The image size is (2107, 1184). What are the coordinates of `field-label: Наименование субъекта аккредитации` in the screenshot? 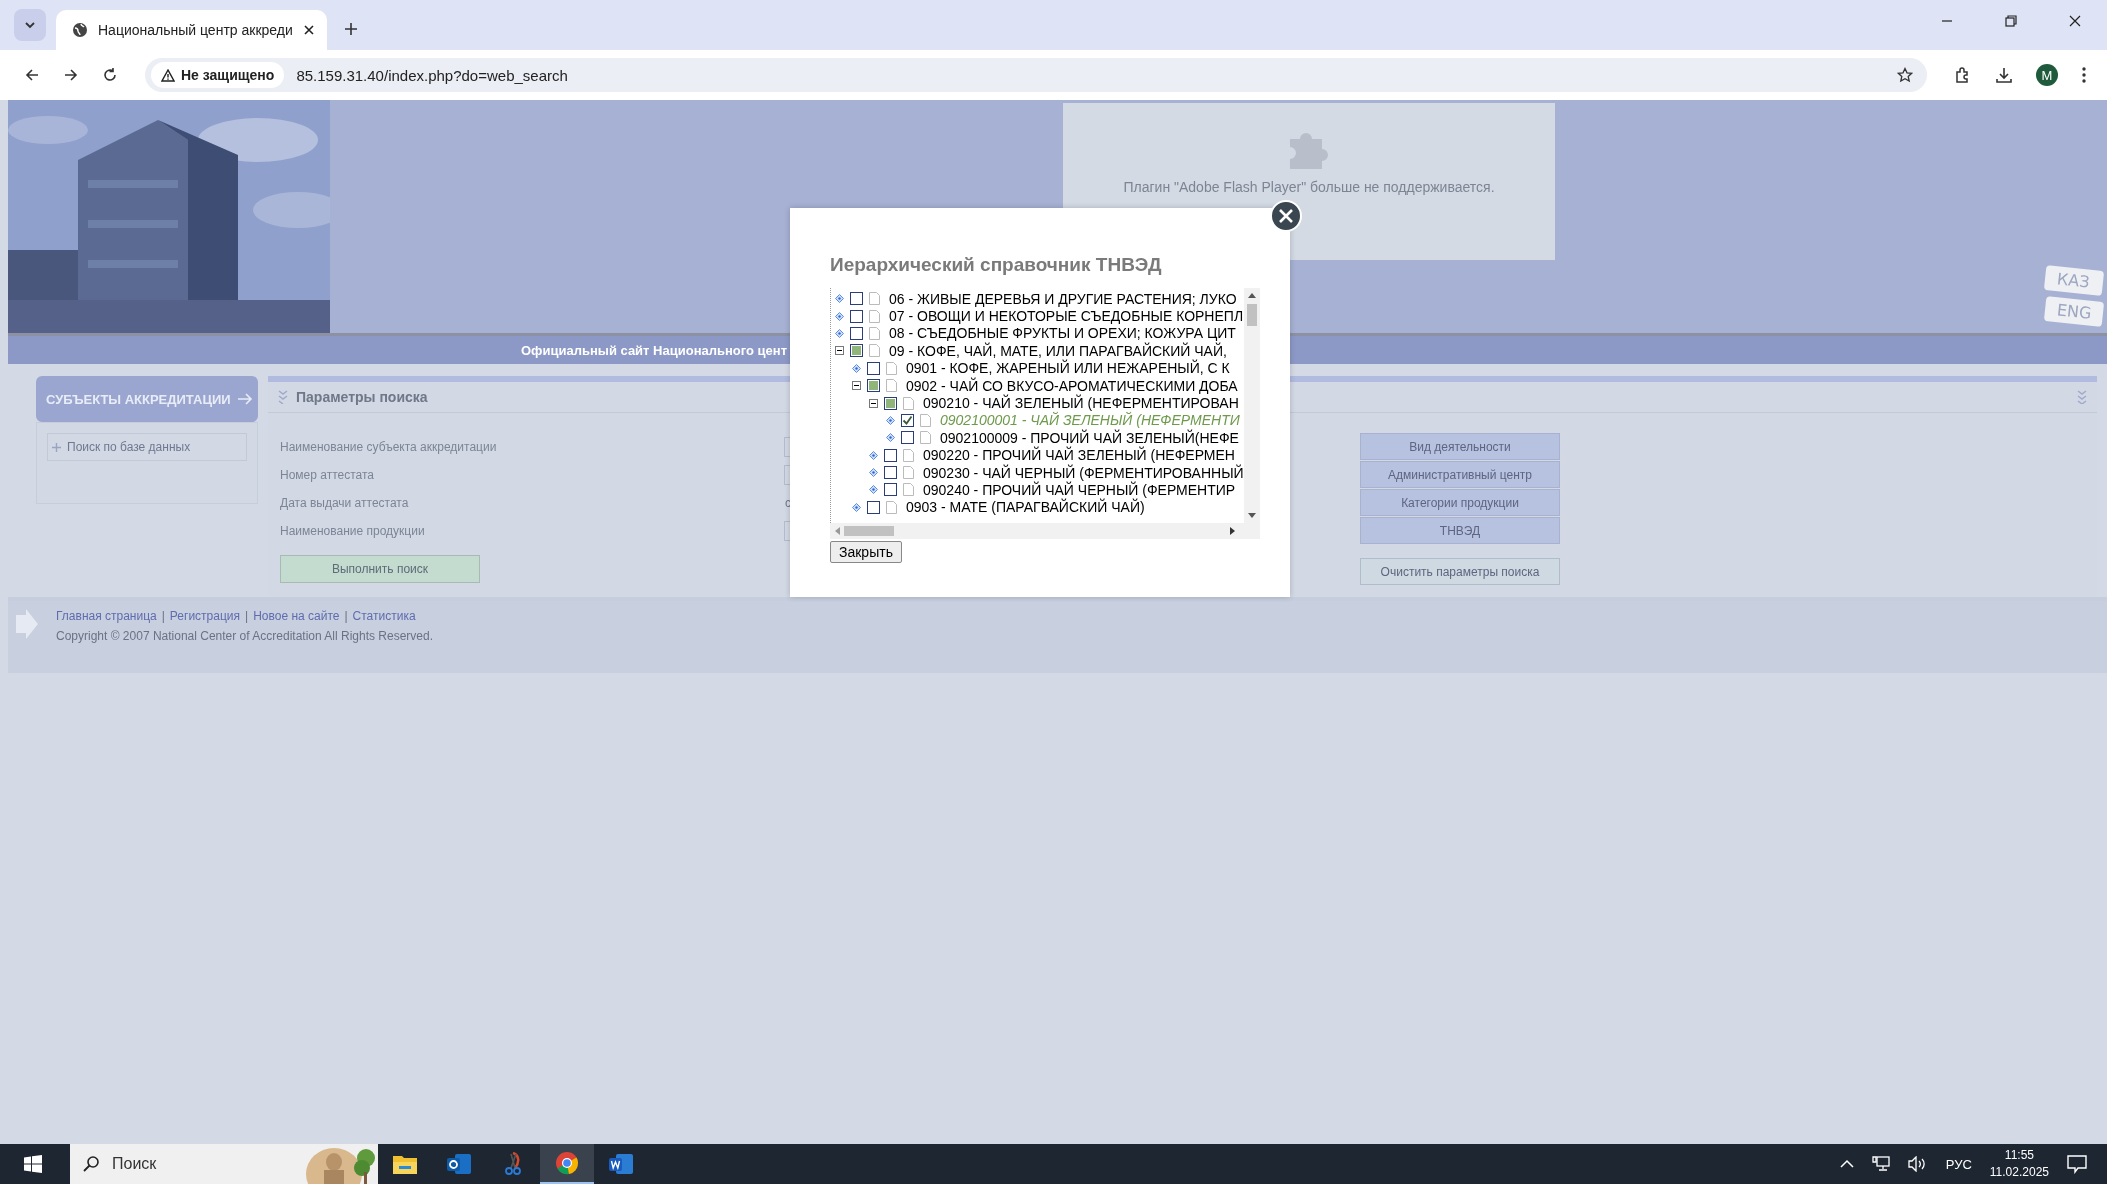 It's located at (389, 447).